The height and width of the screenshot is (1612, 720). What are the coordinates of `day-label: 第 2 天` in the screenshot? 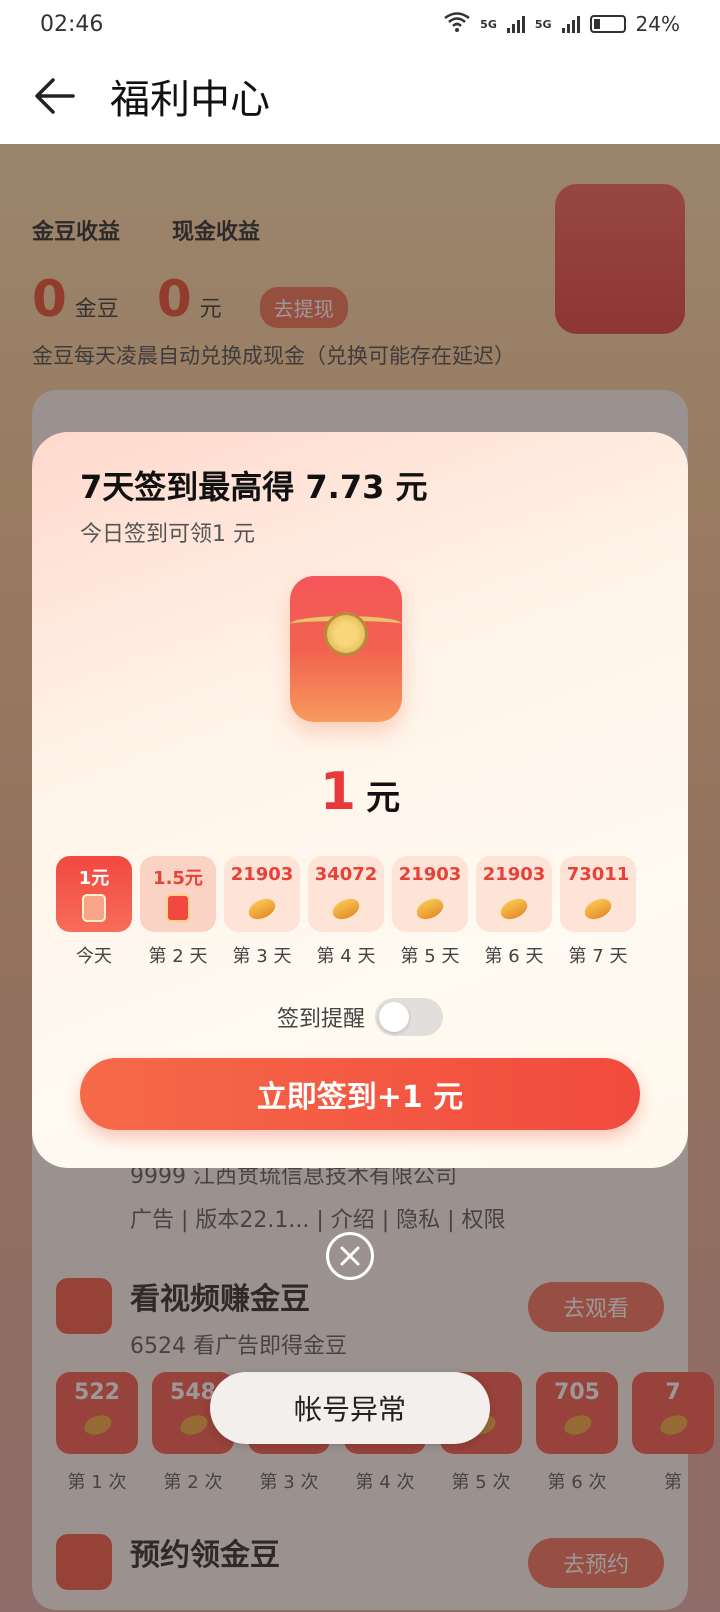 It's located at (178, 956).